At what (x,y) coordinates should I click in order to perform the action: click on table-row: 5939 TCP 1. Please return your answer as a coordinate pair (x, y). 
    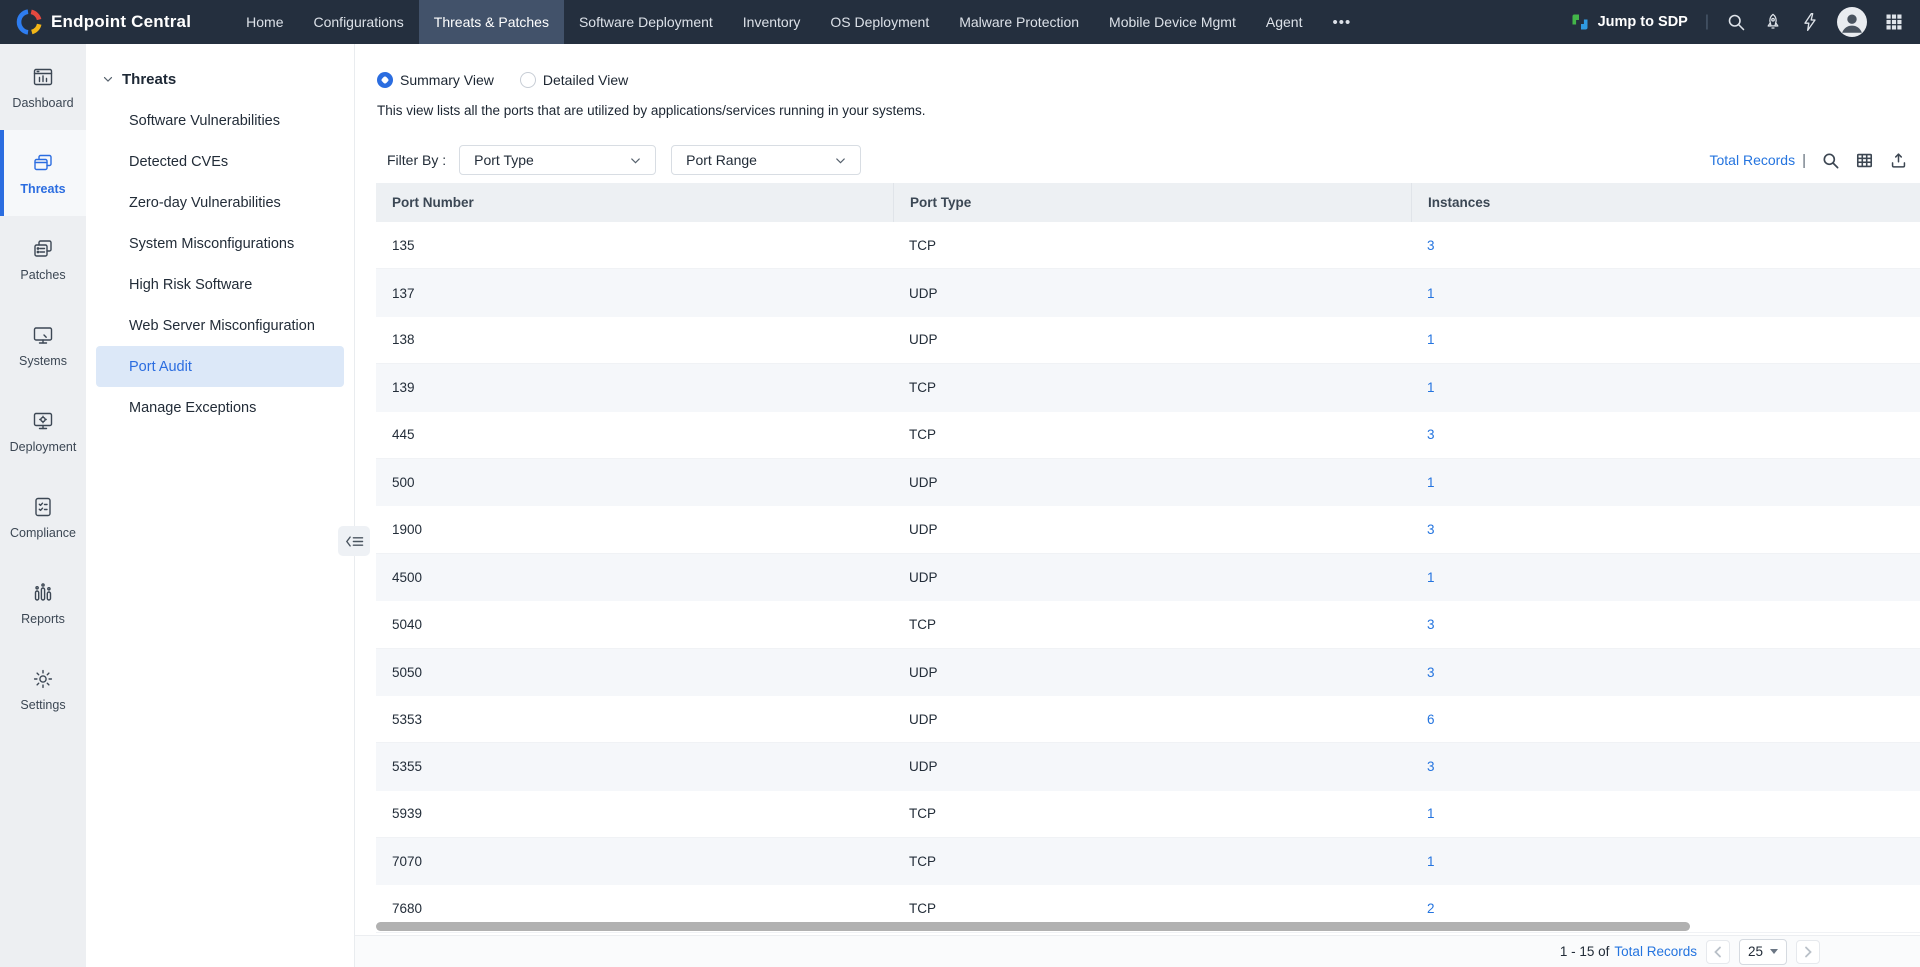
    Looking at the image, I should click on (1148, 815).